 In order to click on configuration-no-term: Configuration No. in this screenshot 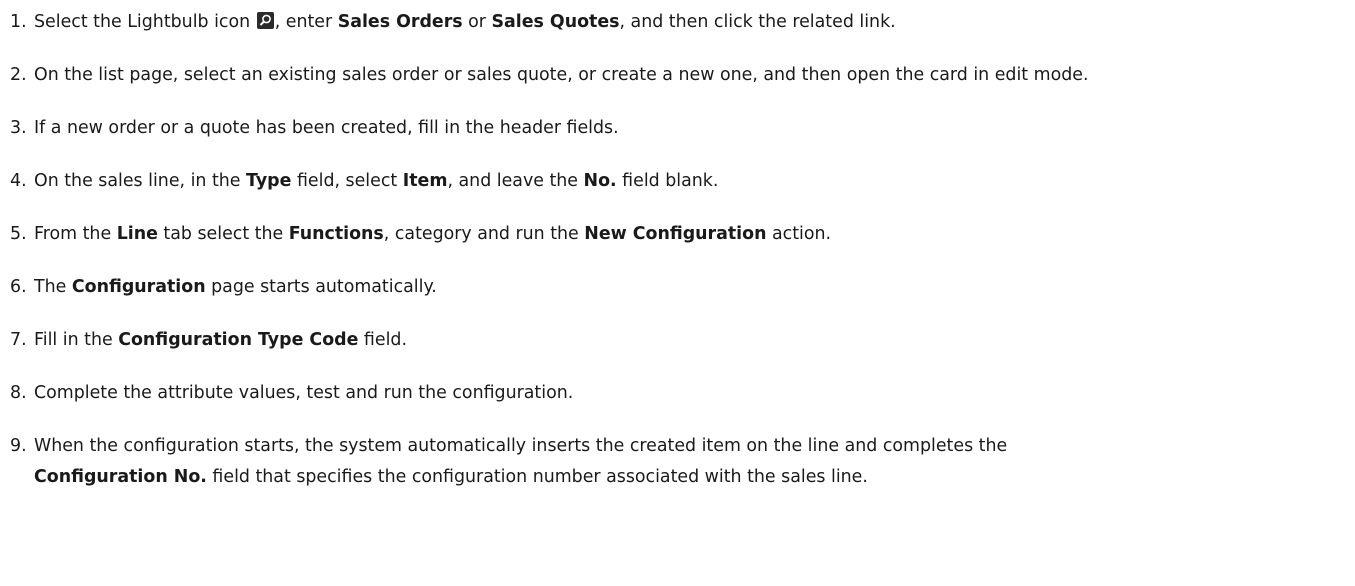, I will do `click(120, 477)`.